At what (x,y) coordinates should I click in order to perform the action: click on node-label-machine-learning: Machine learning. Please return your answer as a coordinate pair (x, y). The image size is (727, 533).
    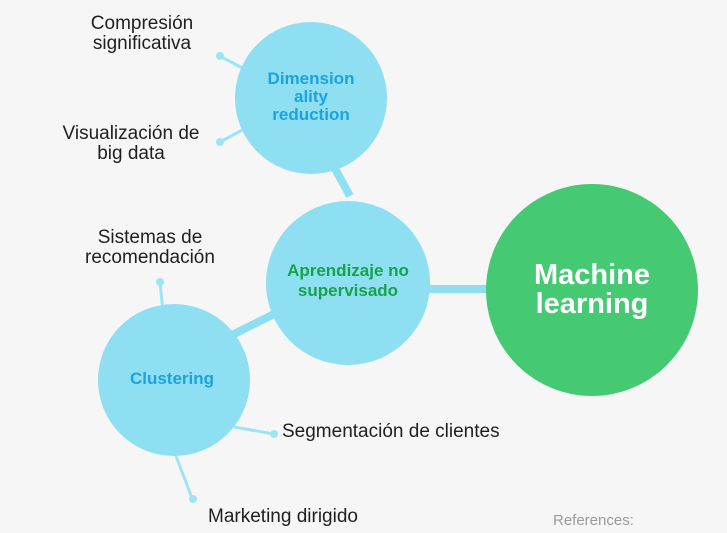
    Looking at the image, I should click on (592, 290).